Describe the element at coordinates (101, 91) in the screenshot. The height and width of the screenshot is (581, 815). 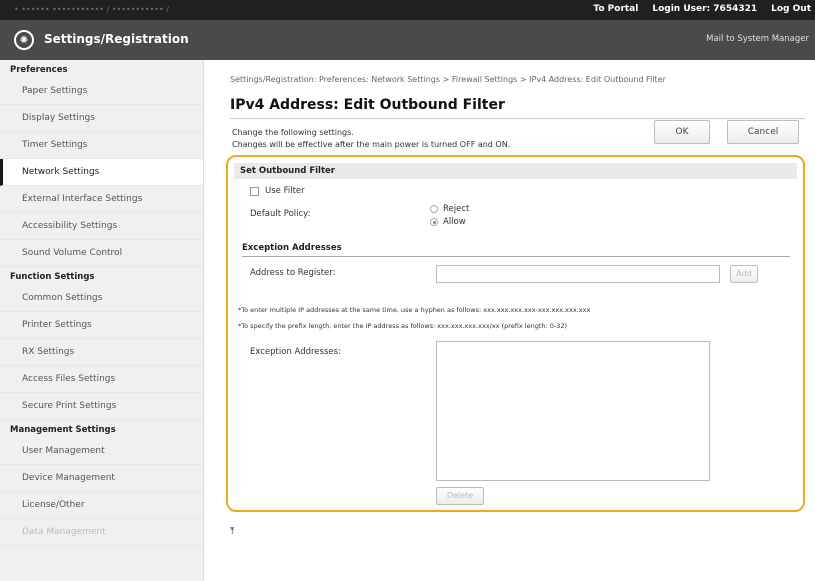
I see `sidebar-item-paper-settings: Paper Settings` at that location.